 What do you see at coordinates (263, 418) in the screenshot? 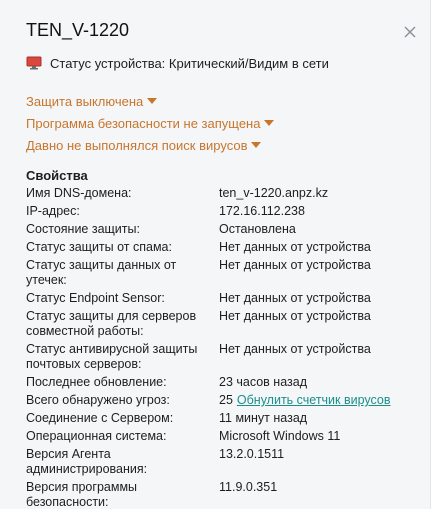
I see `property-value: 11 минут назад` at bounding box center [263, 418].